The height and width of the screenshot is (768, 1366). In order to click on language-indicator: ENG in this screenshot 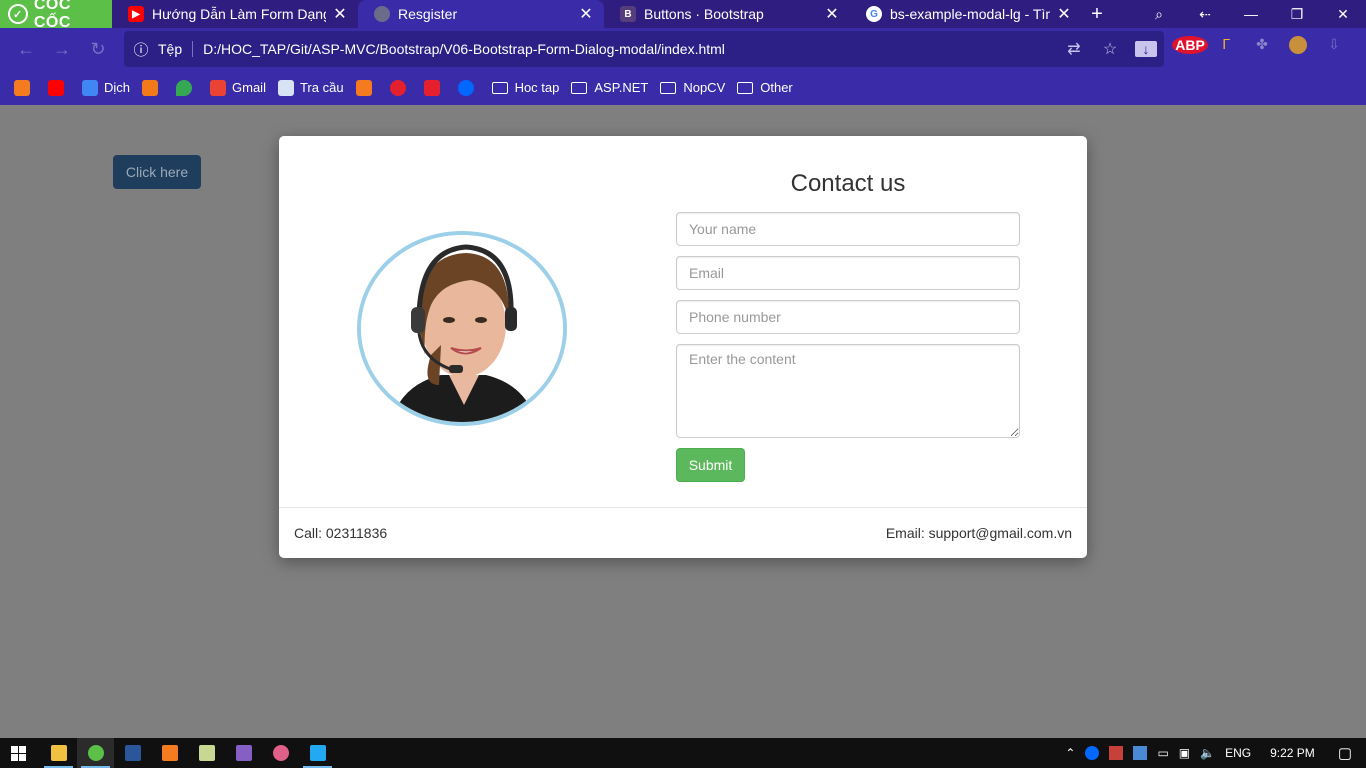, I will do `click(1238, 753)`.